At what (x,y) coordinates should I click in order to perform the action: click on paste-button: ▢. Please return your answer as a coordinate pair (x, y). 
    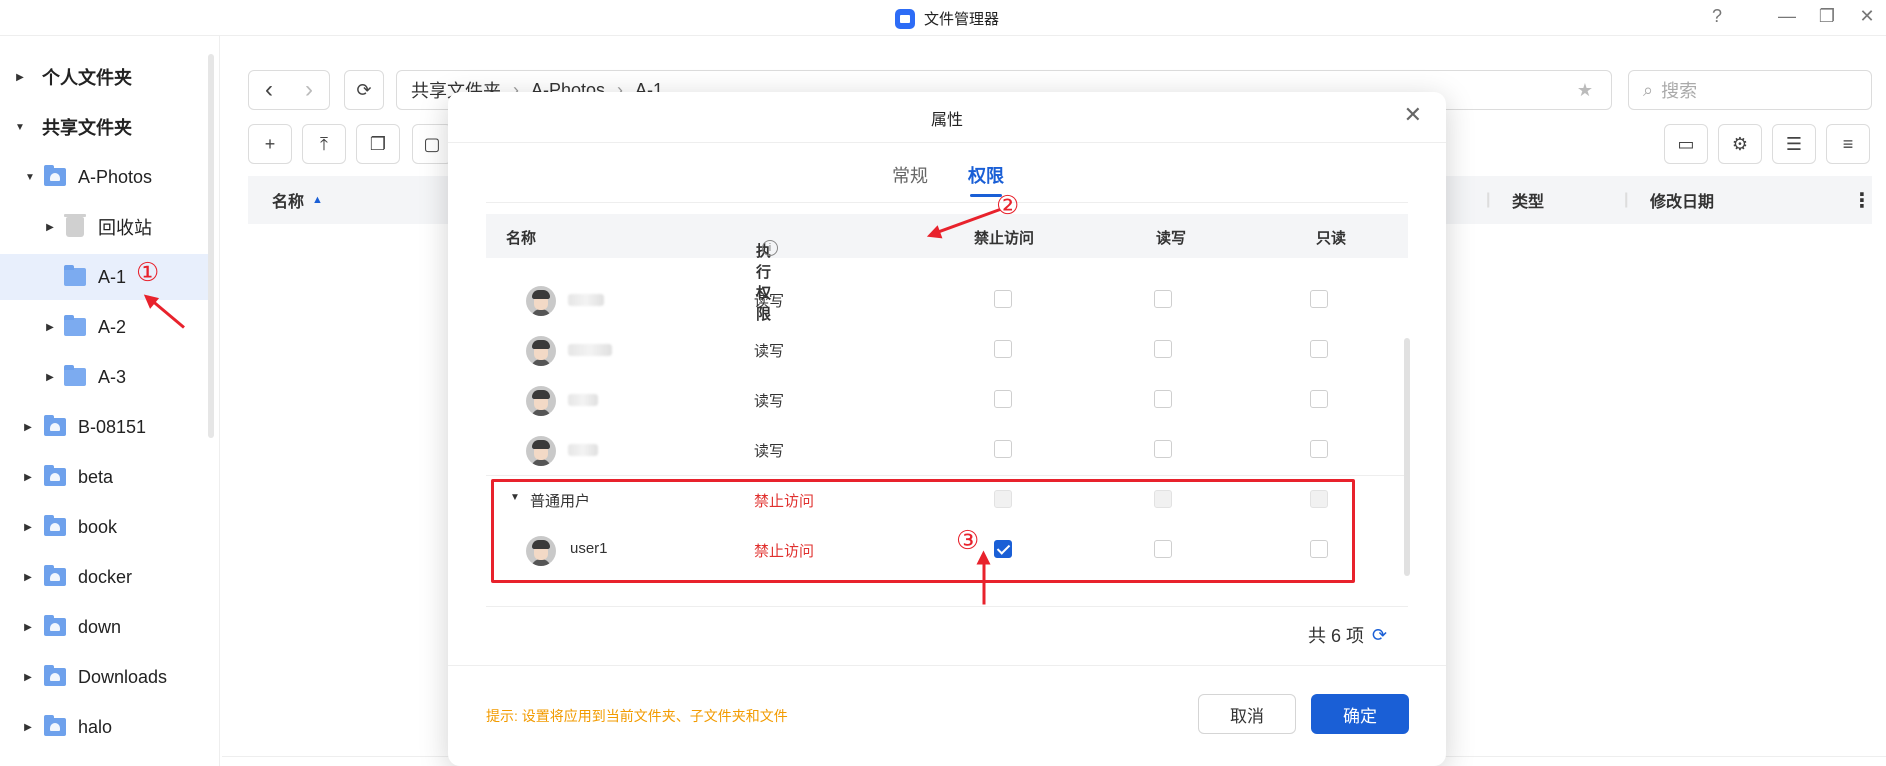
    Looking at the image, I should click on (432, 144).